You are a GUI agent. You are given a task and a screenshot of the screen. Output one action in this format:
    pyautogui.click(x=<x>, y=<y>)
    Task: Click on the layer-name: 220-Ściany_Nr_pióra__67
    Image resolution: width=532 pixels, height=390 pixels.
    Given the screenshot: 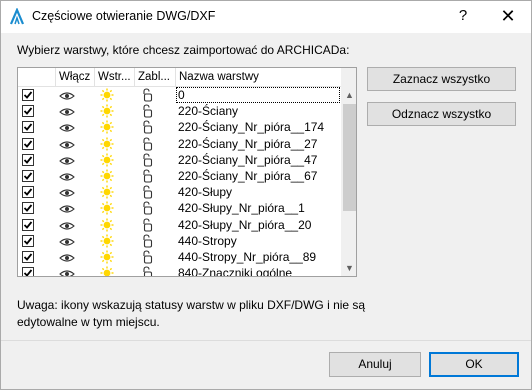 What is the action you would take?
    pyautogui.click(x=248, y=175)
    